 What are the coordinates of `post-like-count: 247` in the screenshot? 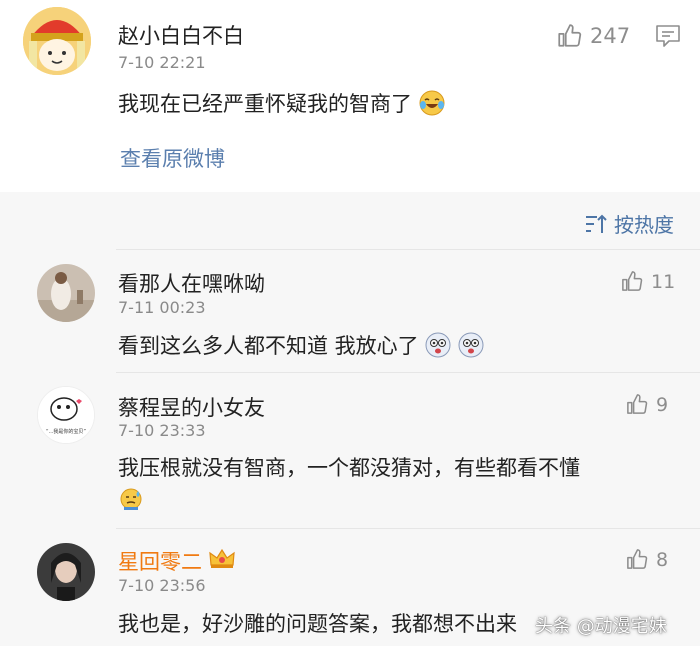 It's located at (610, 36).